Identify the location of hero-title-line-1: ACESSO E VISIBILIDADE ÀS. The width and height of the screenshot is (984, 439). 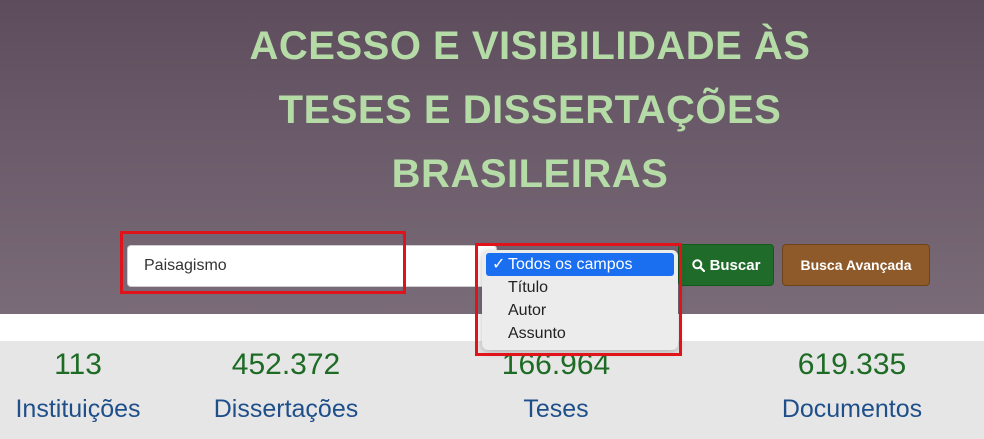
(530, 46).